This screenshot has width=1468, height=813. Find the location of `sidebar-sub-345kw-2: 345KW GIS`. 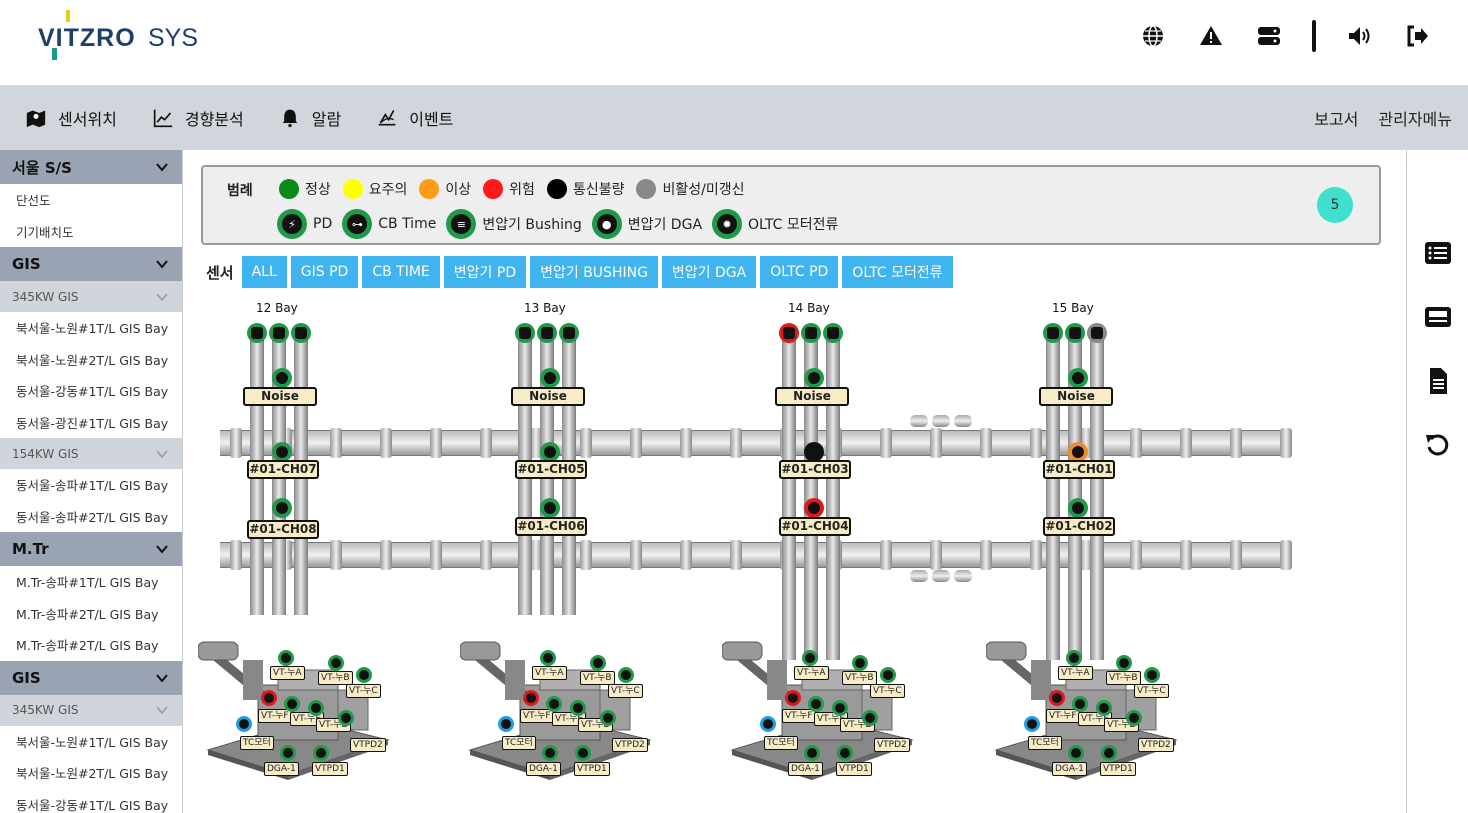

sidebar-sub-345kw-2: 345KW GIS is located at coordinates (91, 710).